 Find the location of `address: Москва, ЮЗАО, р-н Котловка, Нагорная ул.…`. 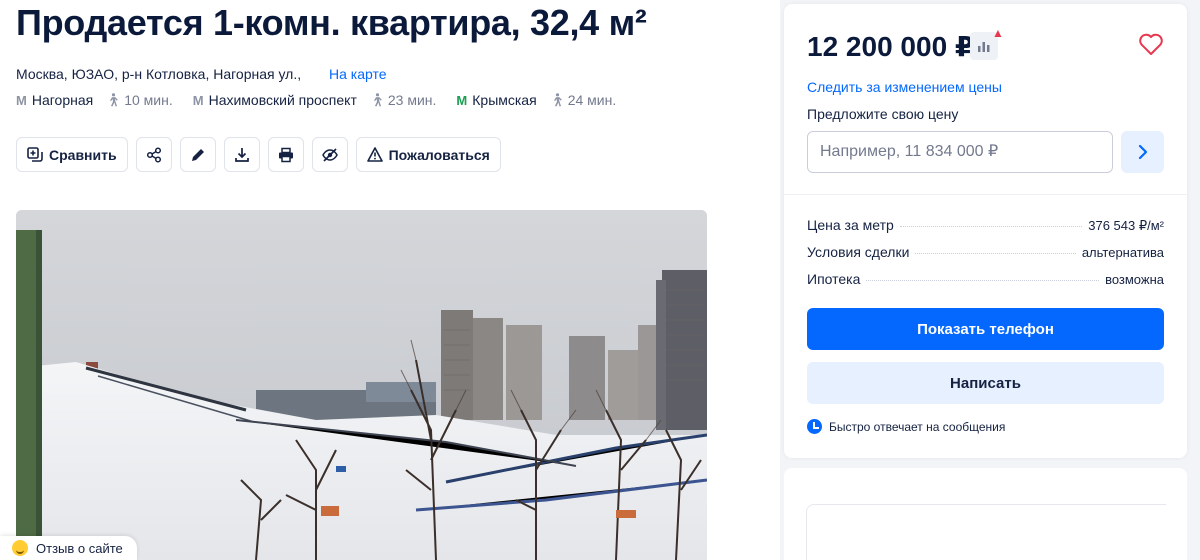

address: Москва, ЮЗАО, р-н Котловка, Нагорная ул.… is located at coordinates (158, 74).